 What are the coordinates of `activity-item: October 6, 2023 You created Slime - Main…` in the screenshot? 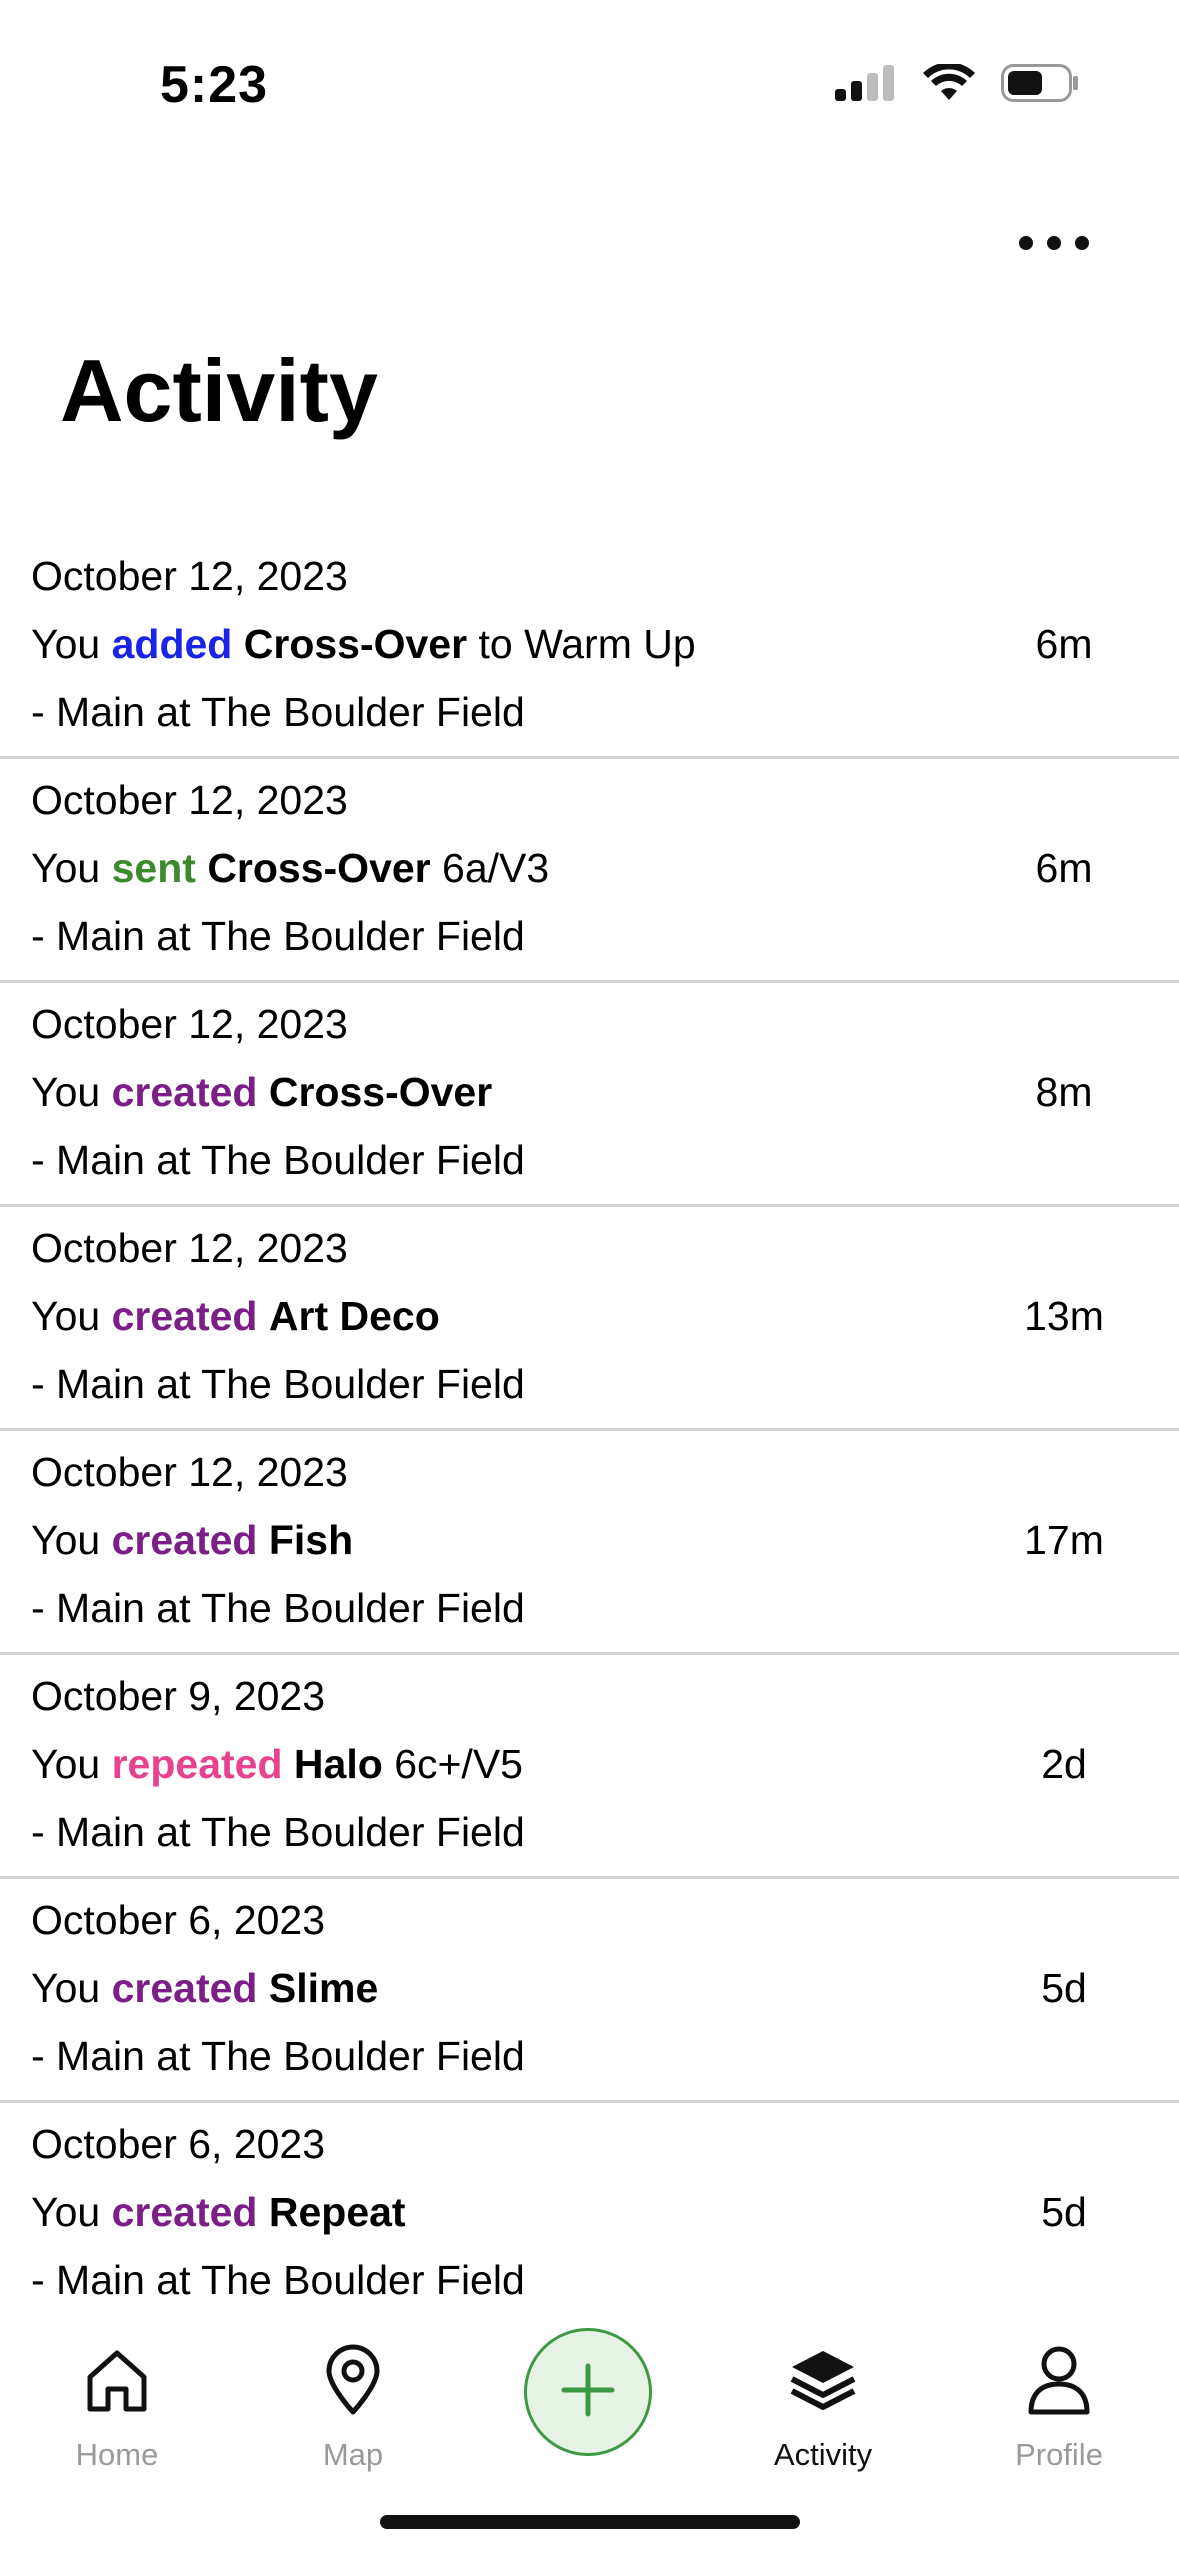 It's located at (589, 1991).